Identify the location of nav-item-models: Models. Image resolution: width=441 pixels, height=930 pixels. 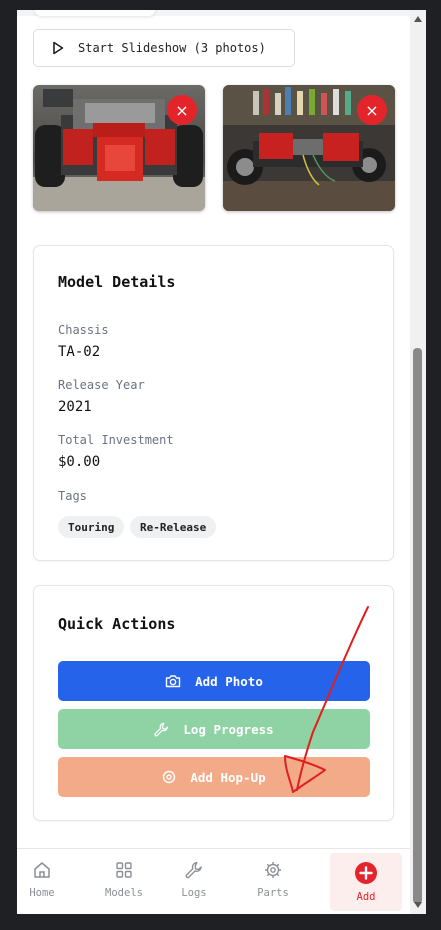
(124, 881).